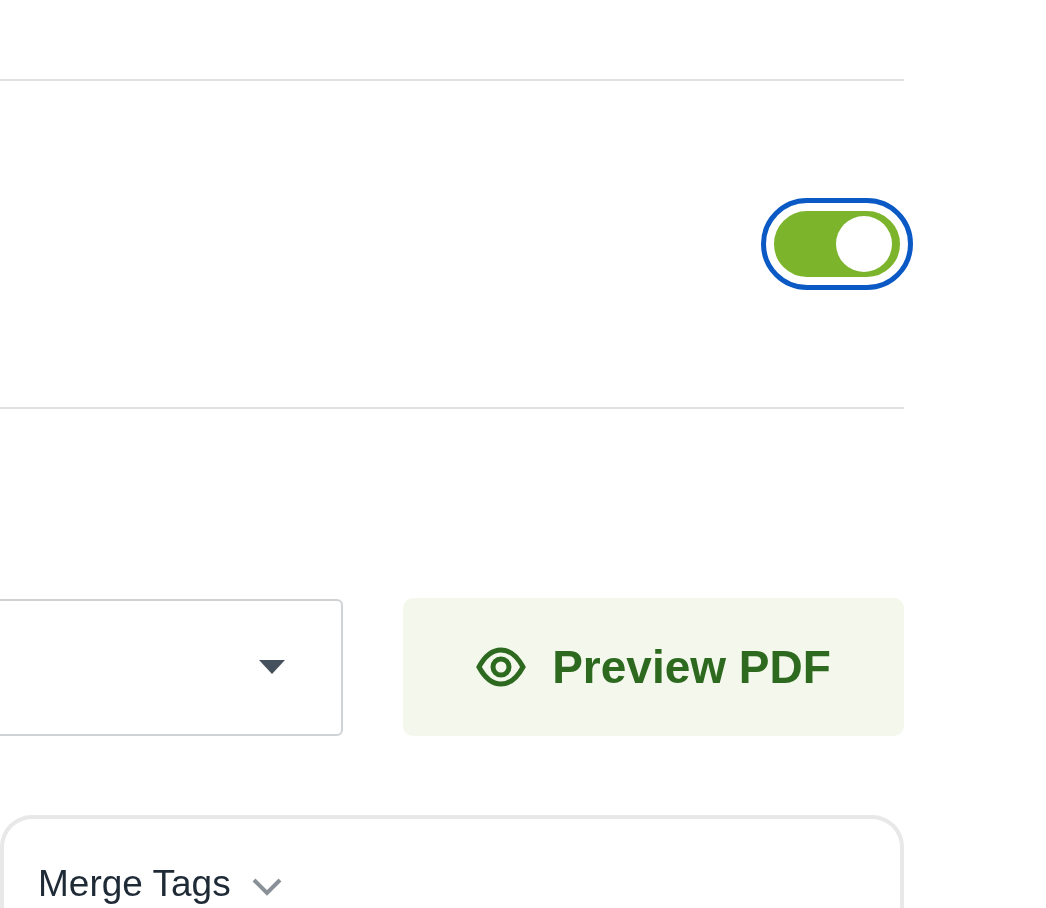 Image resolution: width=1046 pixels, height=908 pixels. I want to click on caret-icon, so click(272, 667).